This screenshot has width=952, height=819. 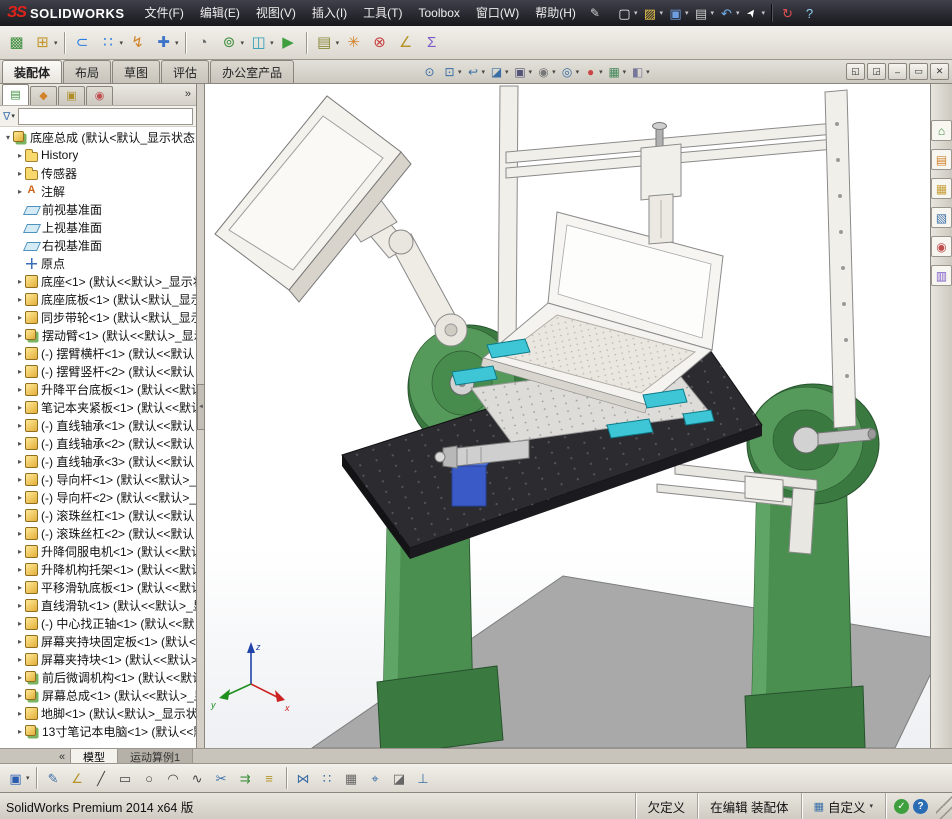 What do you see at coordinates (737, 509) in the screenshot?
I see `side-rails` at bounding box center [737, 509].